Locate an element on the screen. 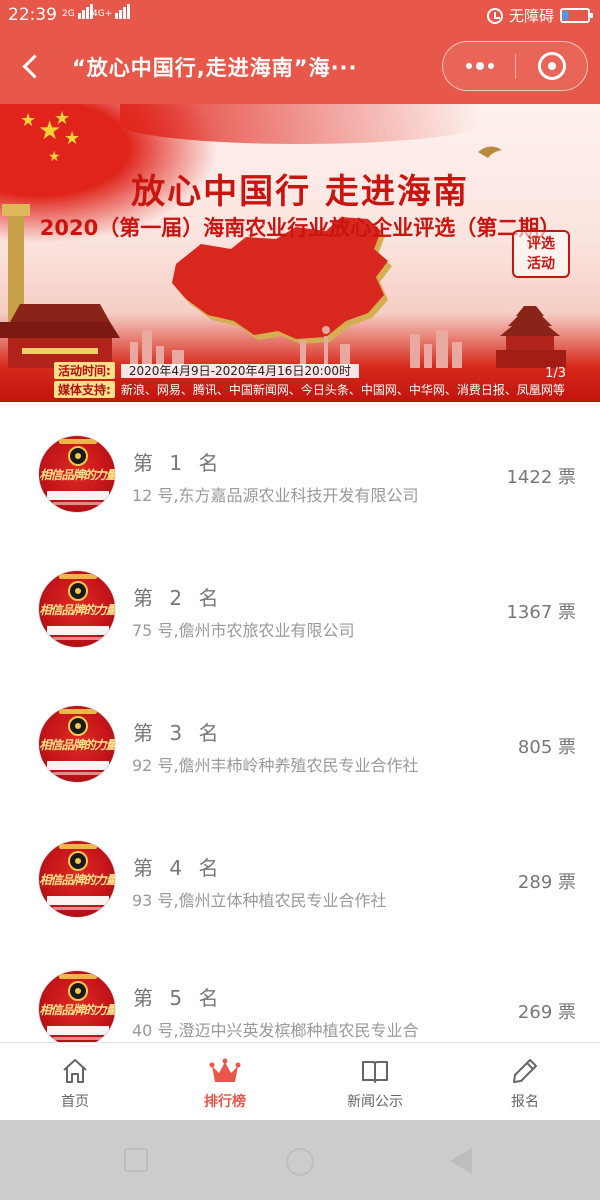 Image resolution: width=600 pixels, height=1200 pixels. status-time: 22:39 is located at coordinates (32, 15).